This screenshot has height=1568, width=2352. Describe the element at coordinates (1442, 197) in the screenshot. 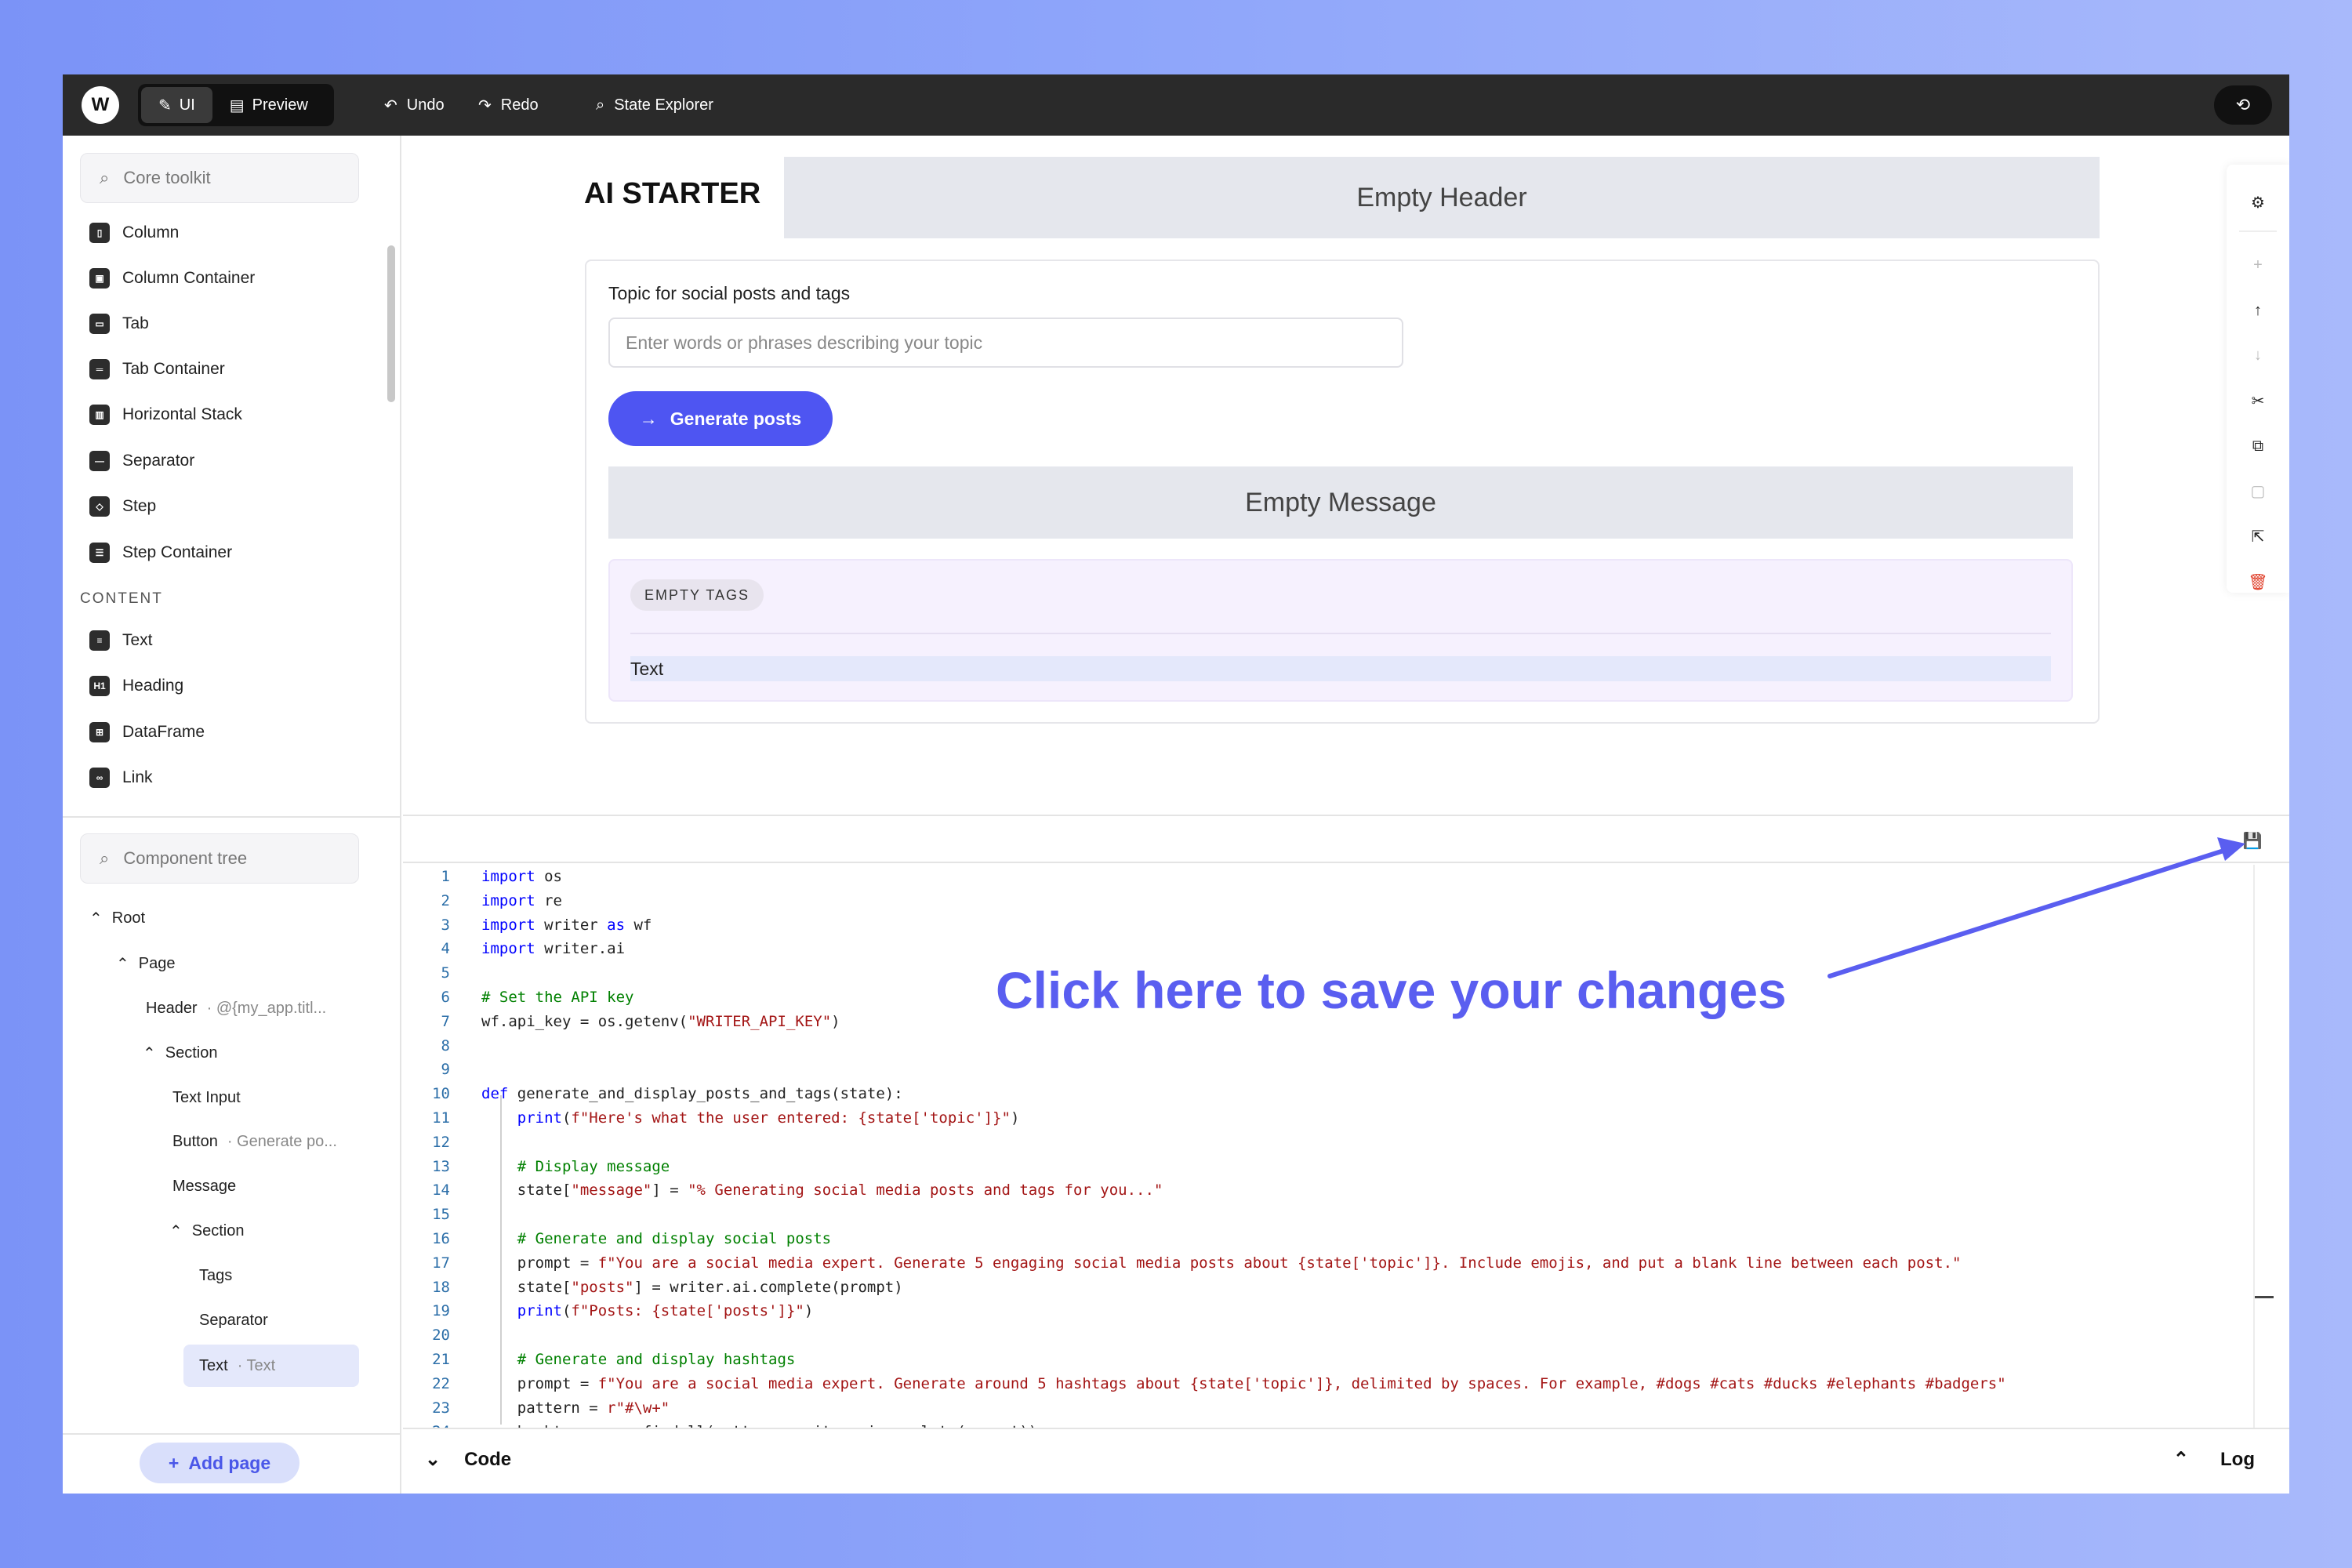

I see `header-component: Empty Header` at that location.